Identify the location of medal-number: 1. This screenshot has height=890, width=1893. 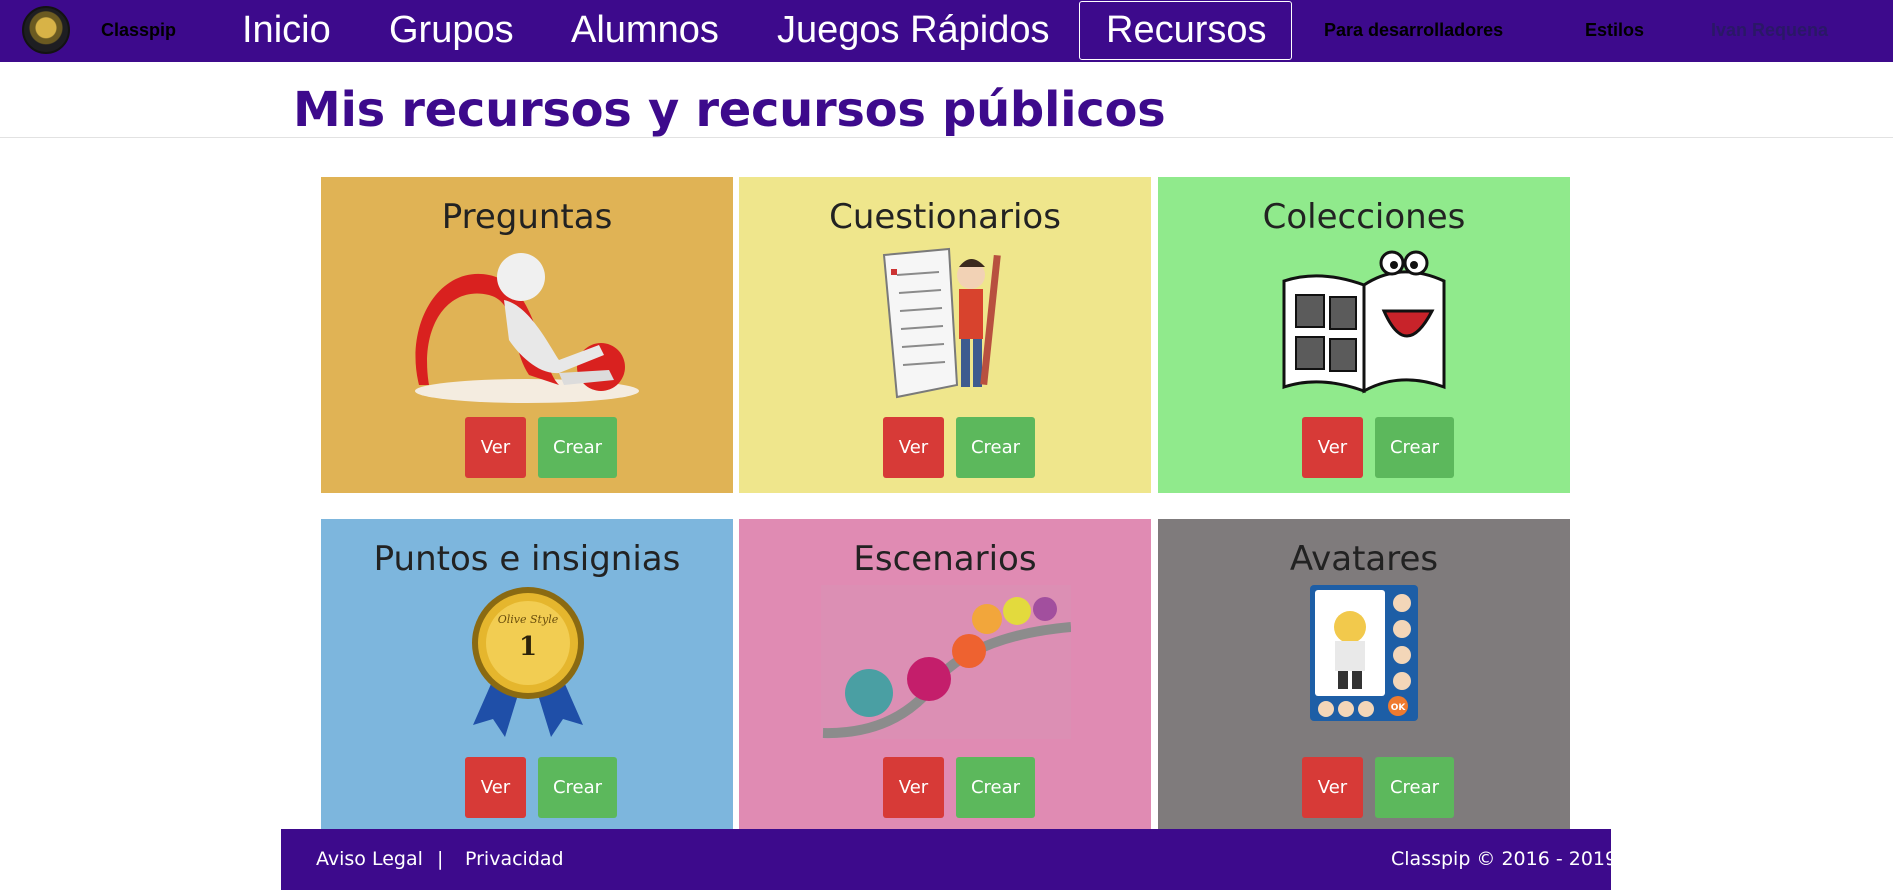
(528, 647).